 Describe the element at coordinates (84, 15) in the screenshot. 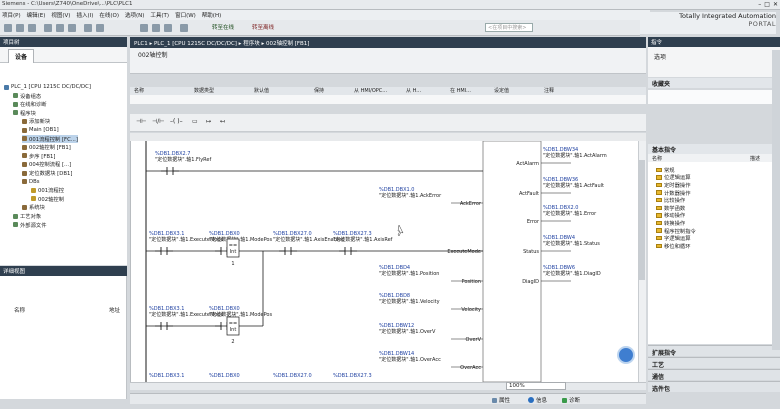

I see `menu-item-3: 插入(I)` at that location.